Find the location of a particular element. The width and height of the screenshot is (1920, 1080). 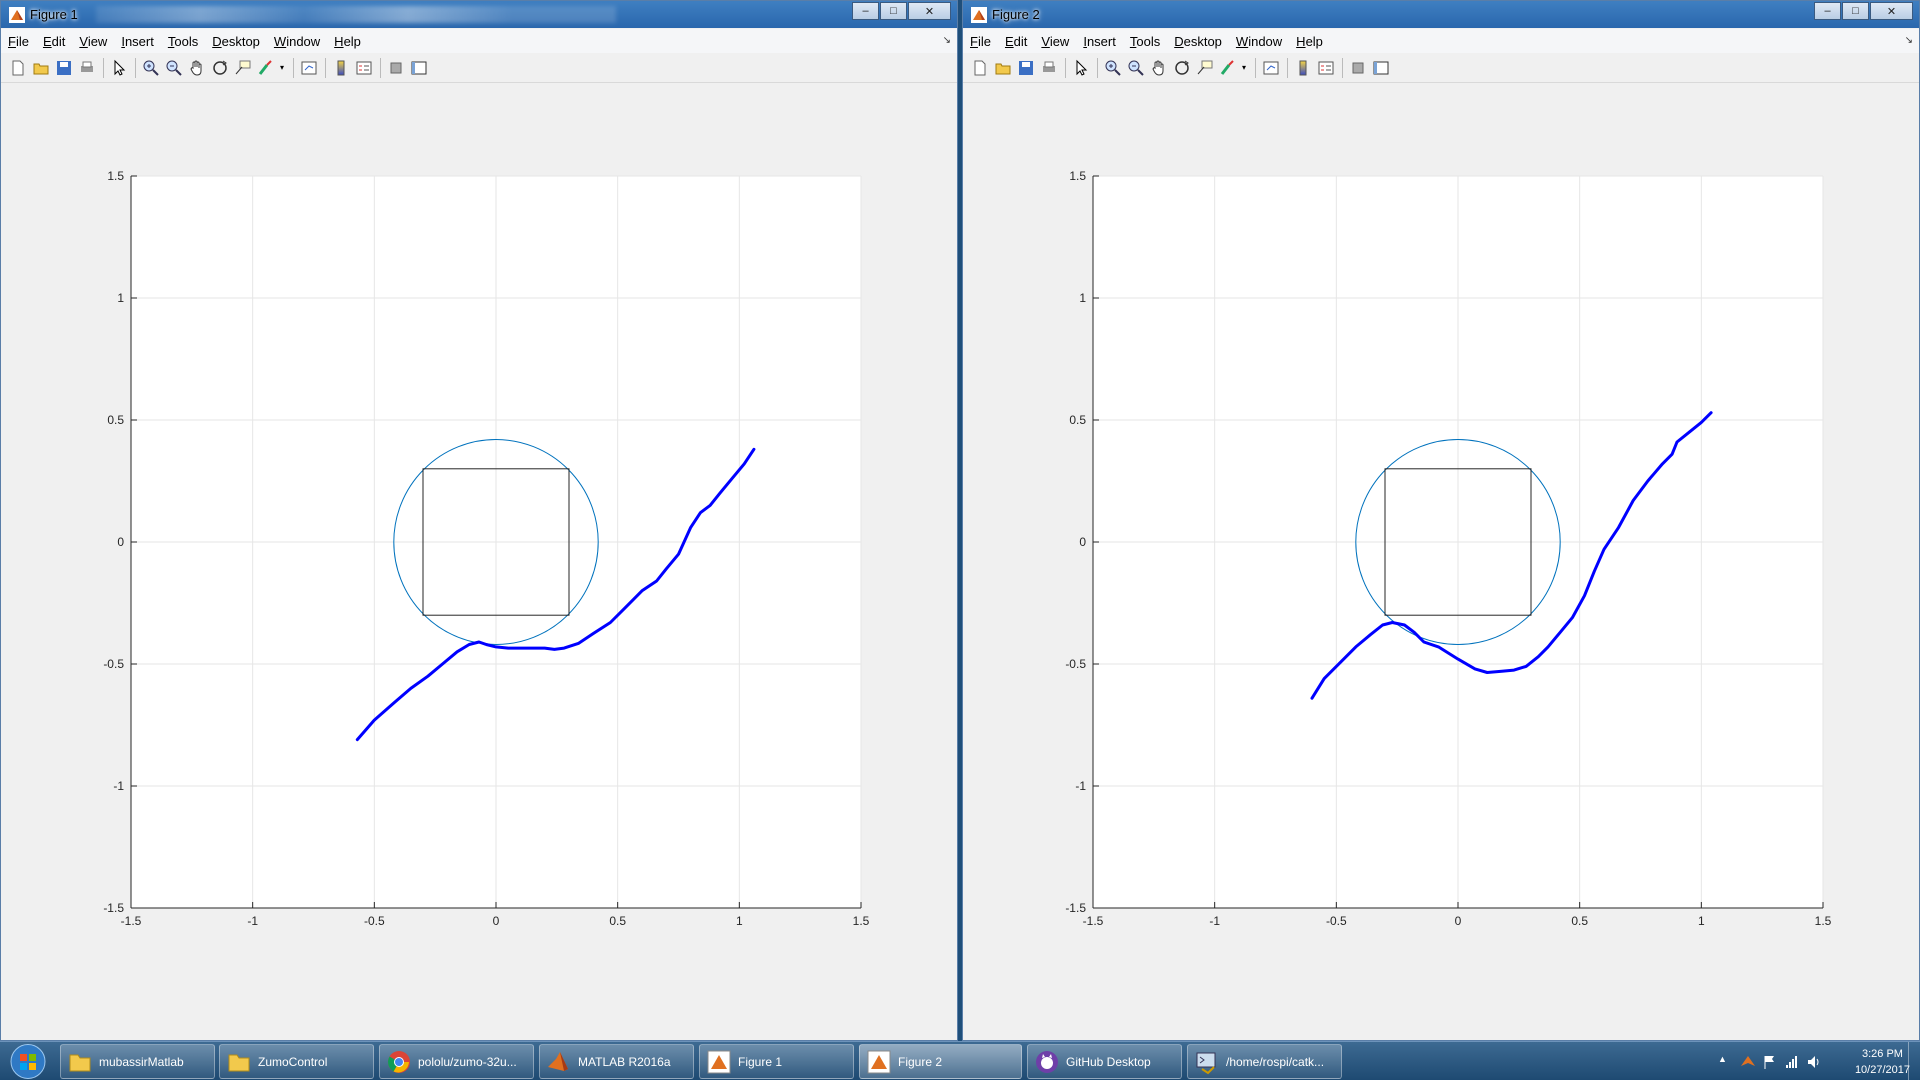

blurred-title-area is located at coordinates (356, 14).